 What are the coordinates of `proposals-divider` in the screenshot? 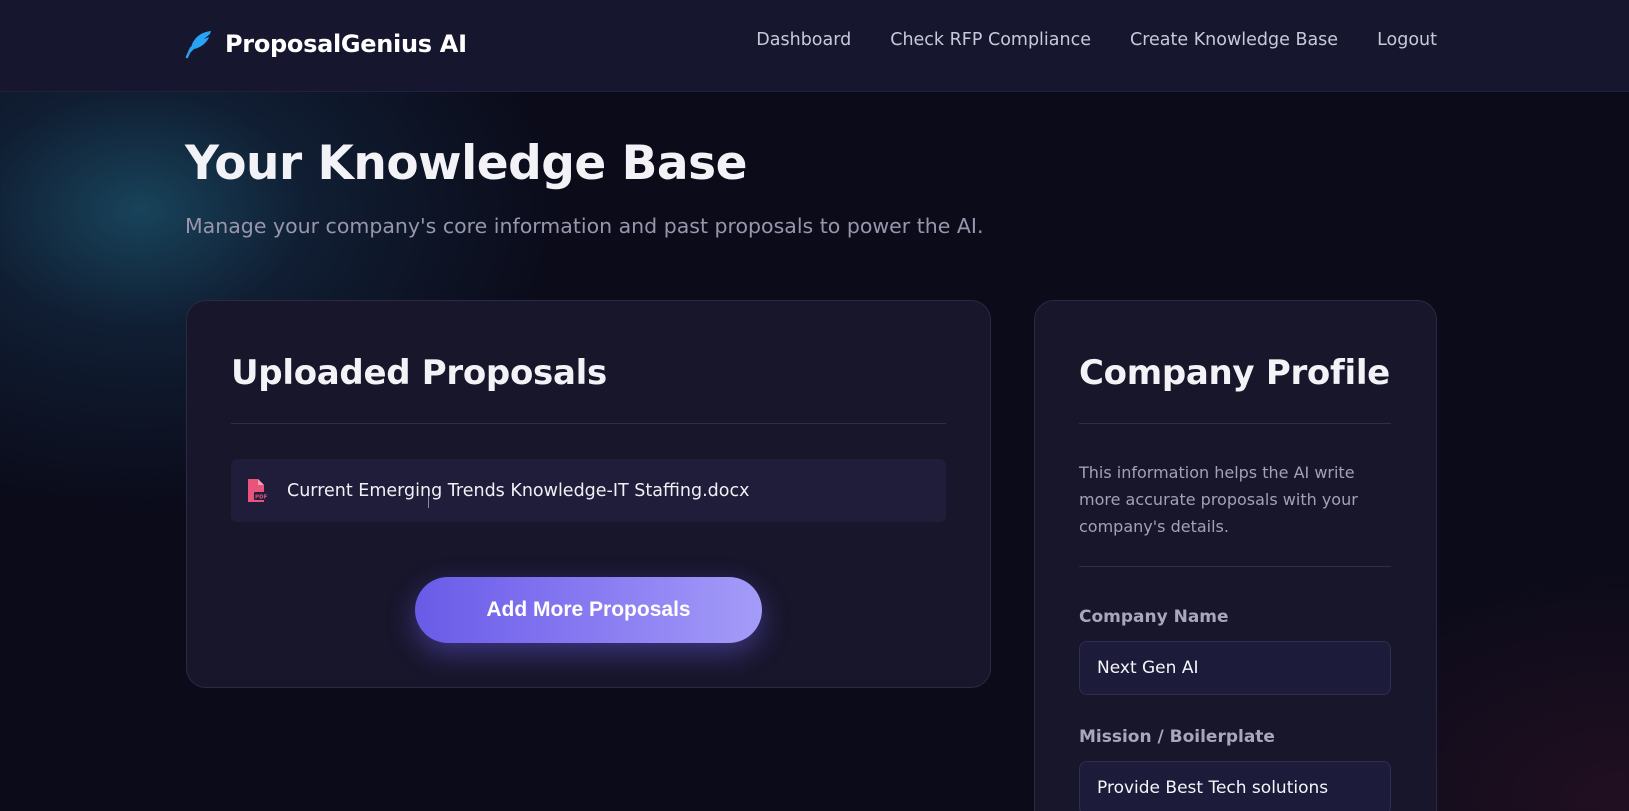 It's located at (588, 423).